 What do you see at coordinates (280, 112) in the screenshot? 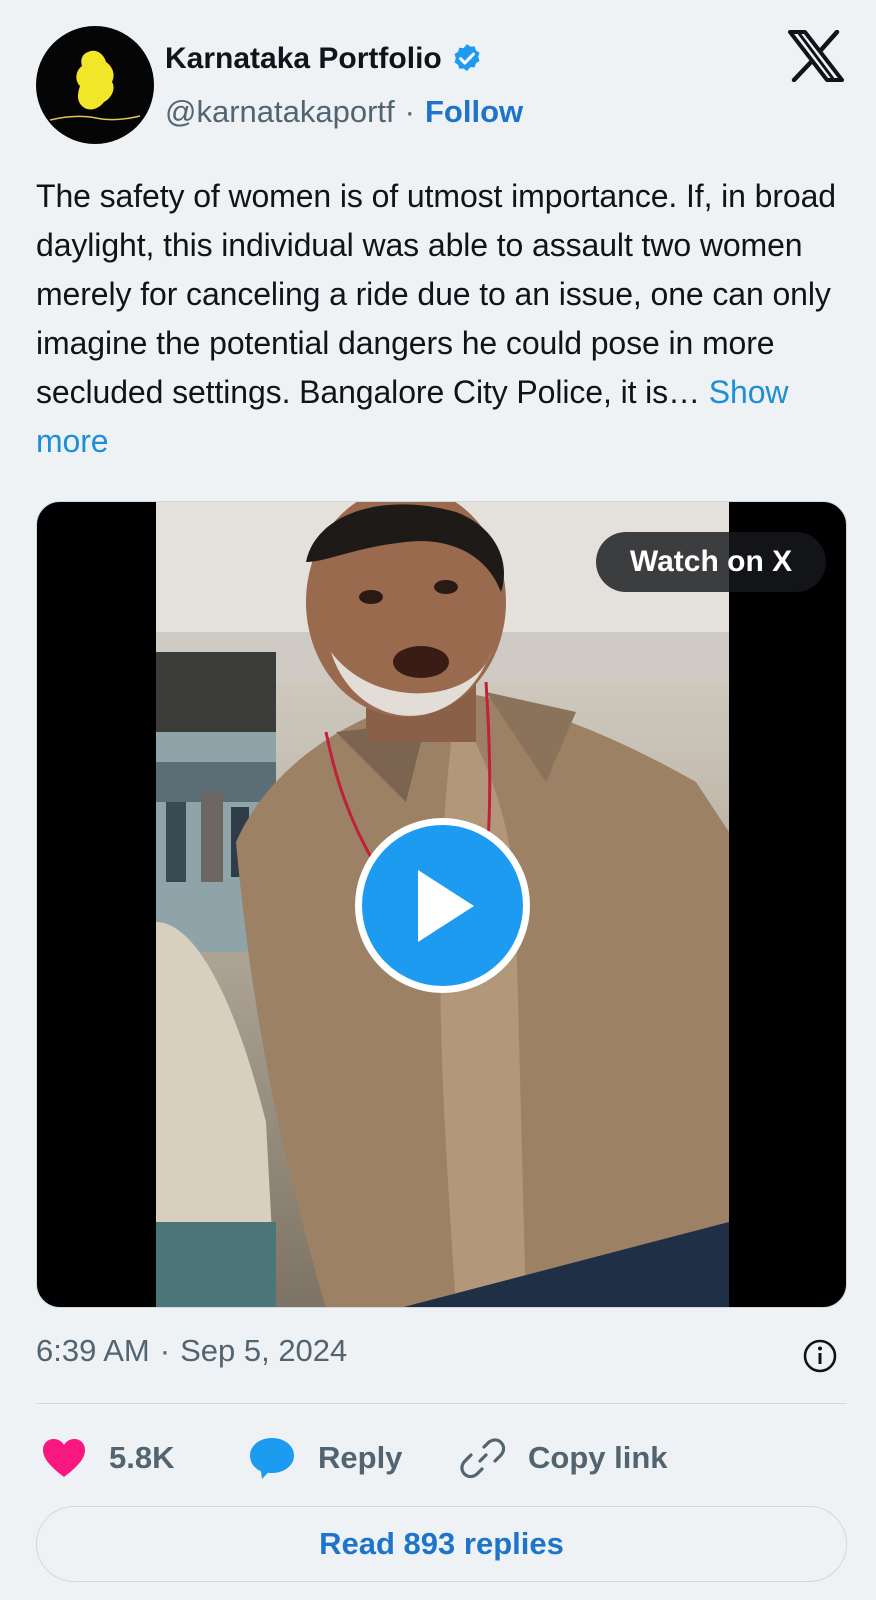
I see `author-handle: @karnatakaportf` at bounding box center [280, 112].